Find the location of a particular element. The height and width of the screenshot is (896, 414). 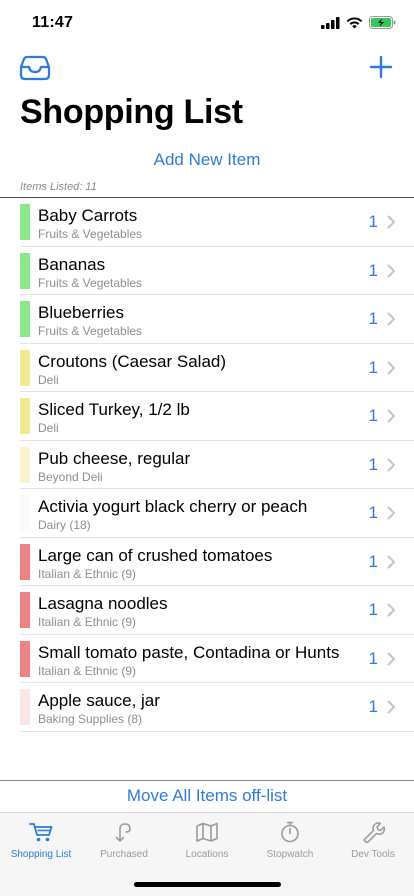

item-name: Croutons (Caesar Salad) is located at coordinates (132, 361).